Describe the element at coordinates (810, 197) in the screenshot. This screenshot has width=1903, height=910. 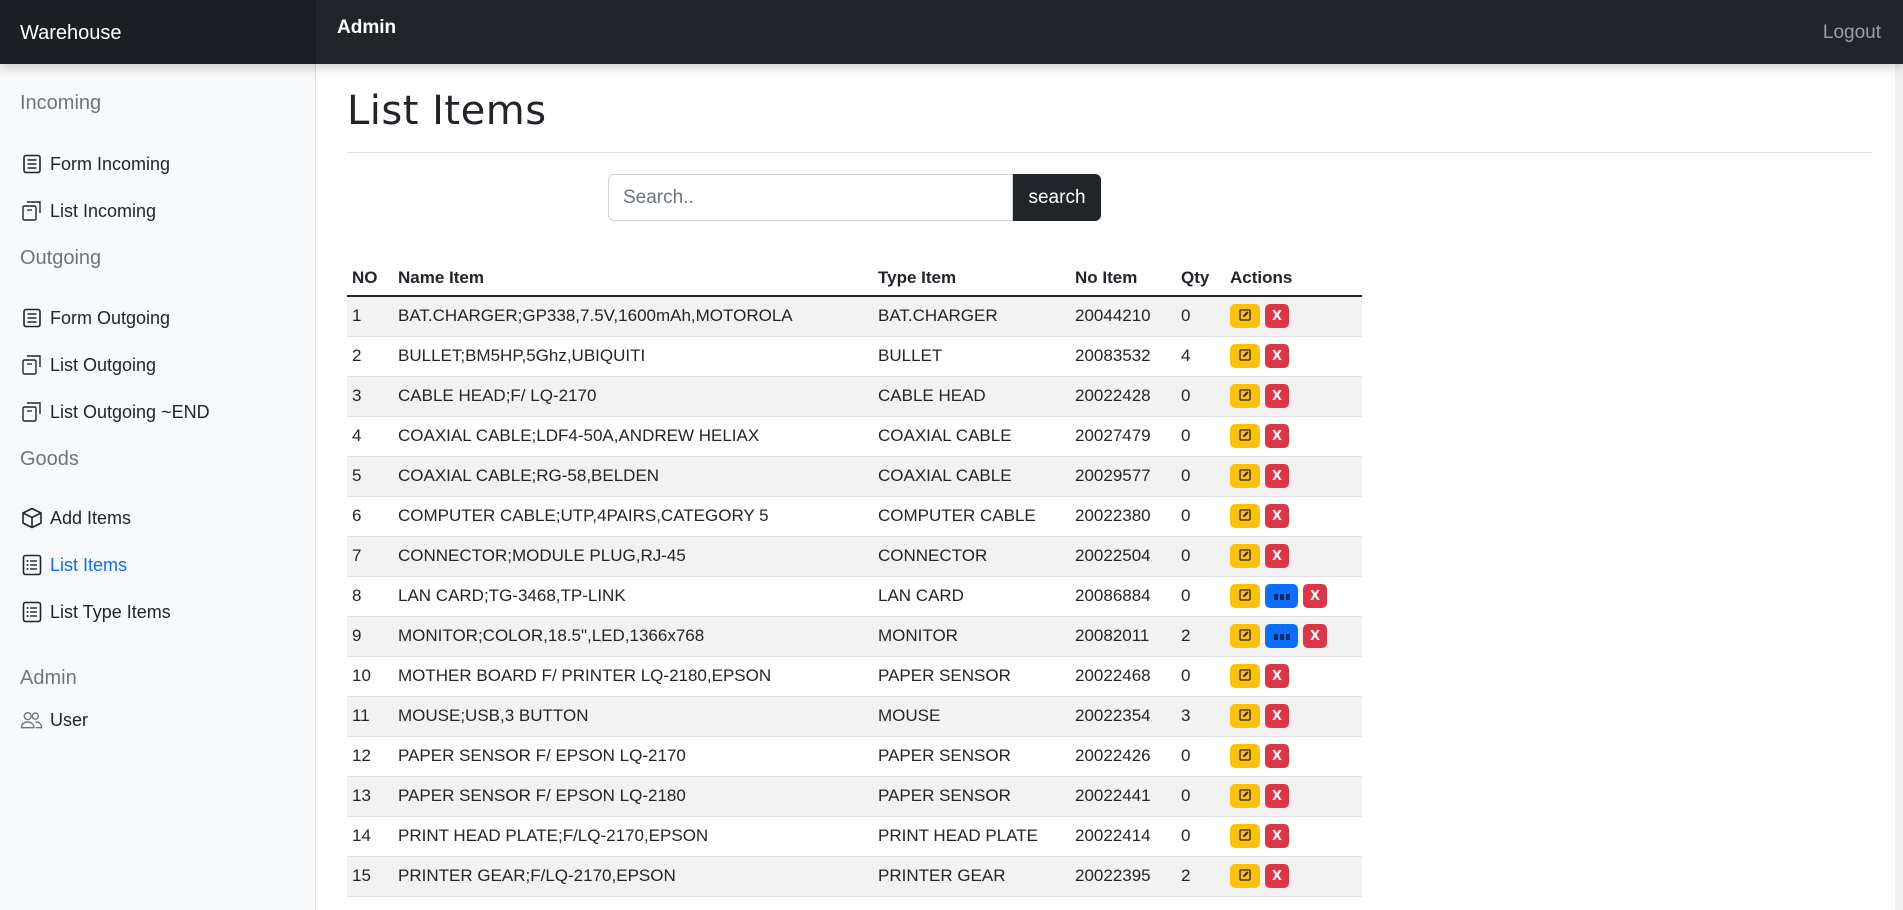
I see `search-input` at that location.